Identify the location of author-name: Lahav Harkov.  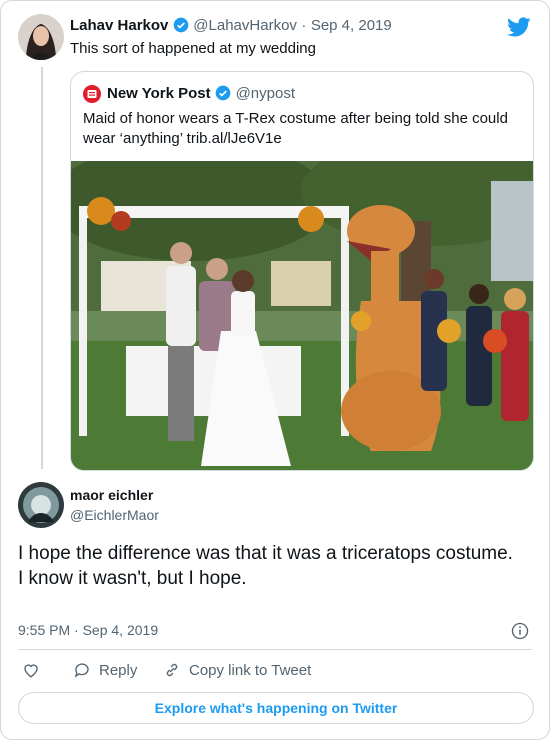
(119, 25).